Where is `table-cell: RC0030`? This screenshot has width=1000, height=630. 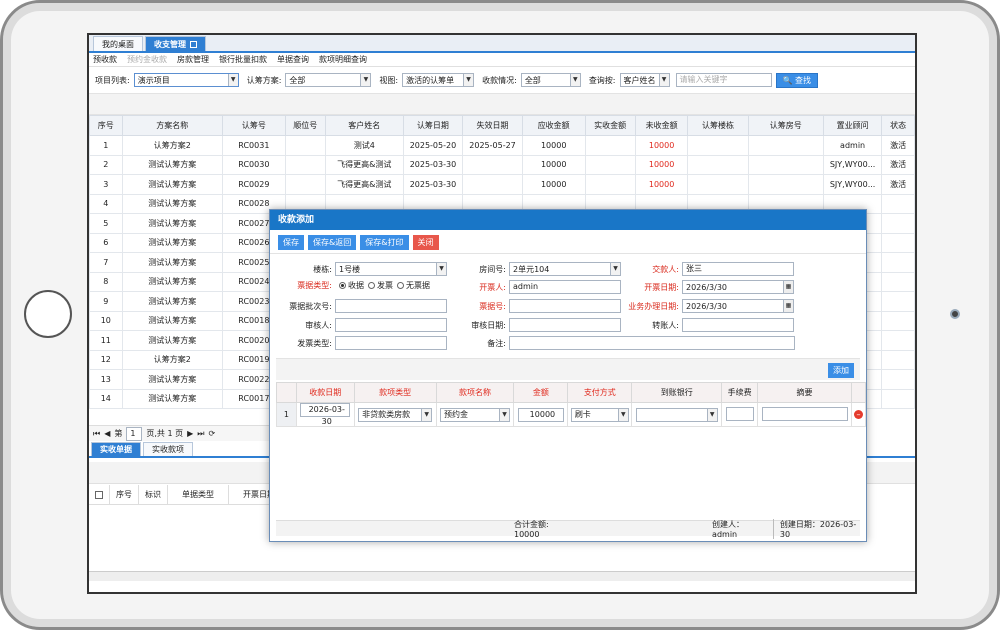 table-cell: RC0030 is located at coordinates (253, 164).